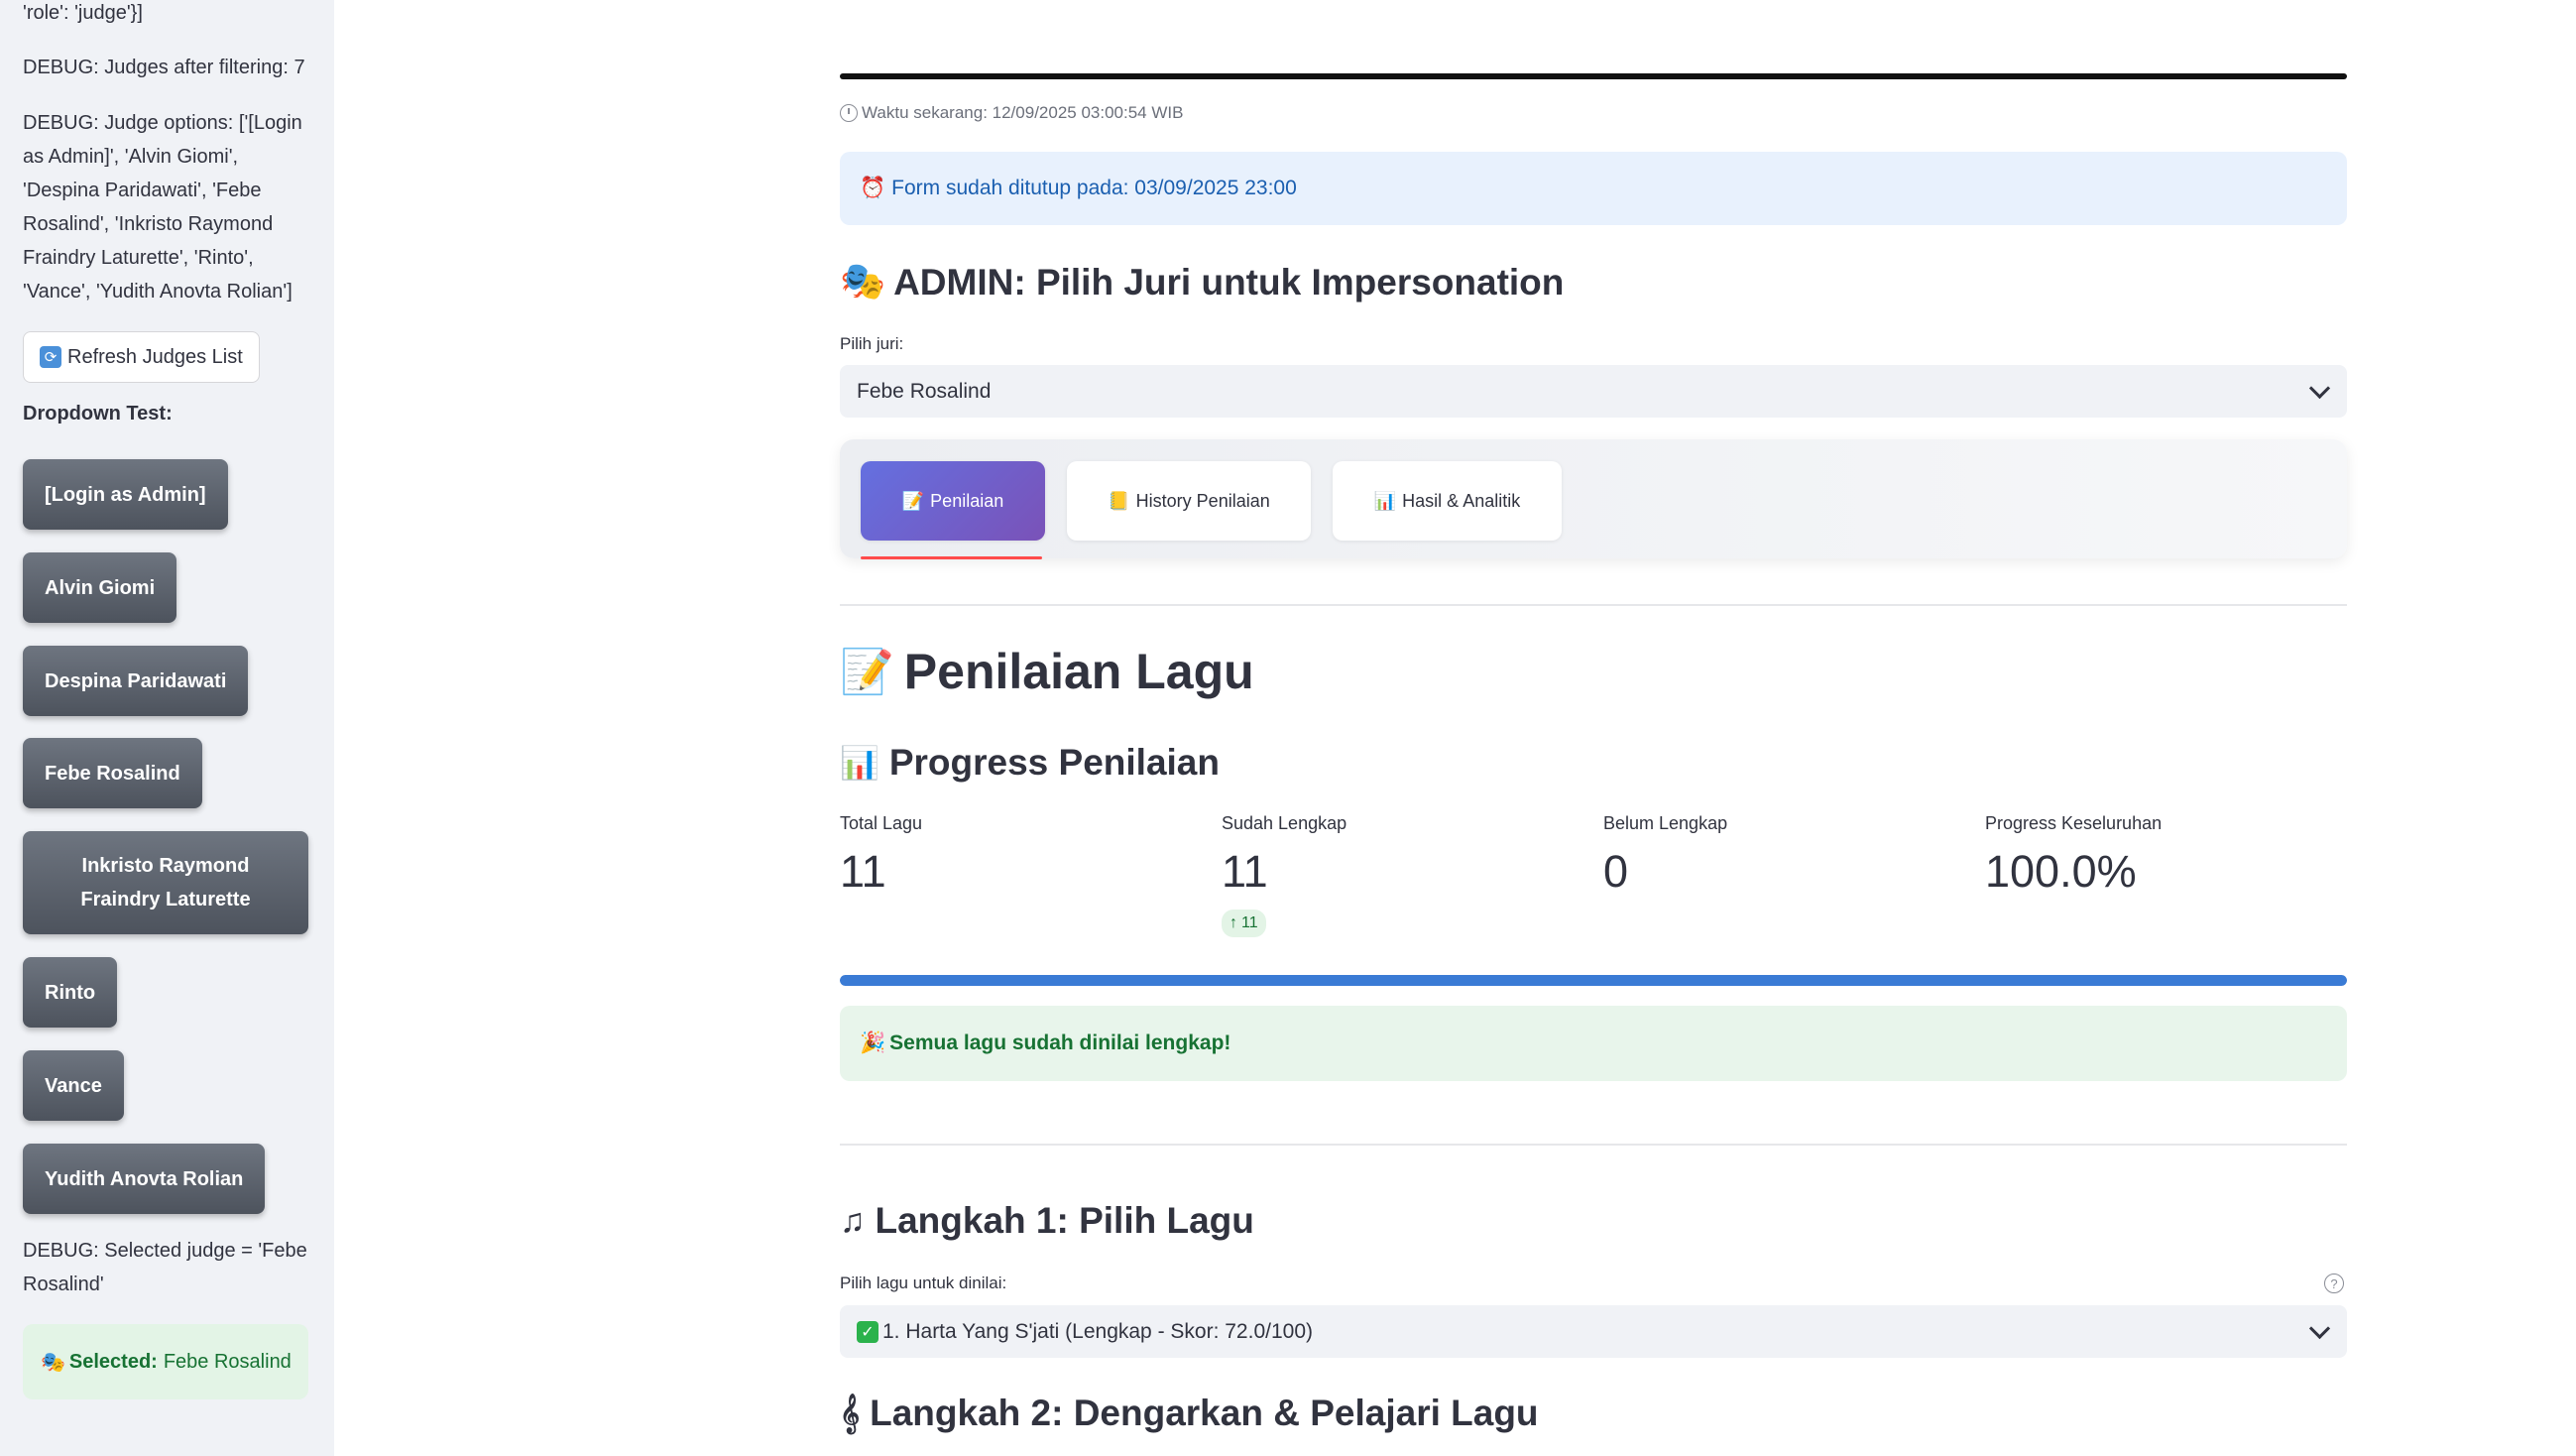 This screenshot has width=2576, height=1456. I want to click on judge-button-vance: Vance, so click(74, 1085).